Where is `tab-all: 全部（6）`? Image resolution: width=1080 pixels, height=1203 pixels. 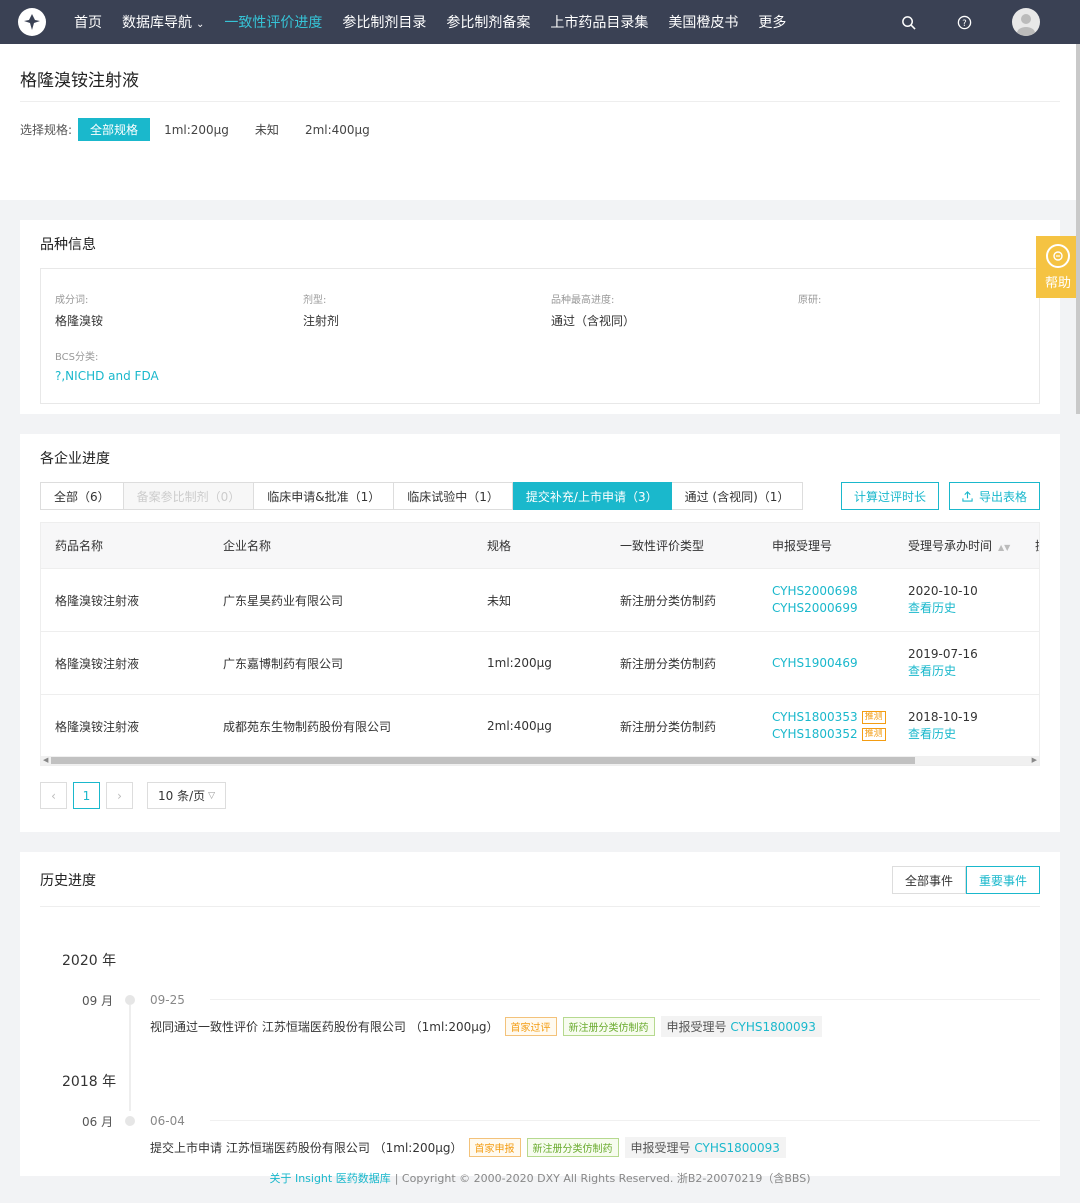 tab-all: 全部（6） is located at coordinates (82, 496).